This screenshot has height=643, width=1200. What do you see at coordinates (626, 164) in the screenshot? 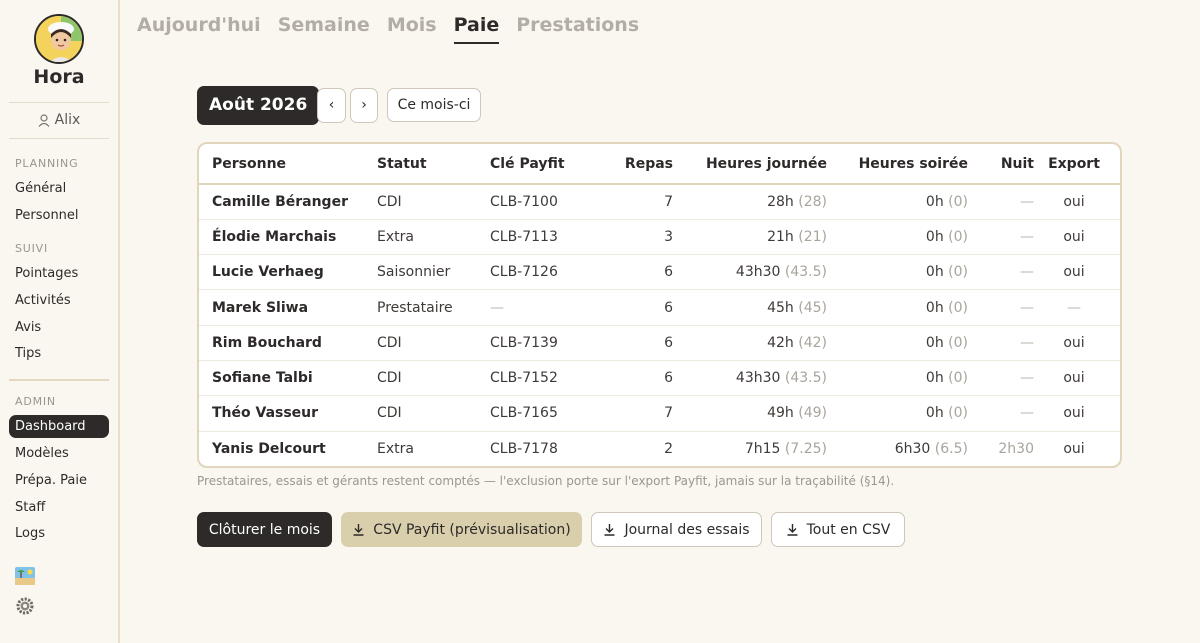
I see `col-repas: Repas` at bounding box center [626, 164].